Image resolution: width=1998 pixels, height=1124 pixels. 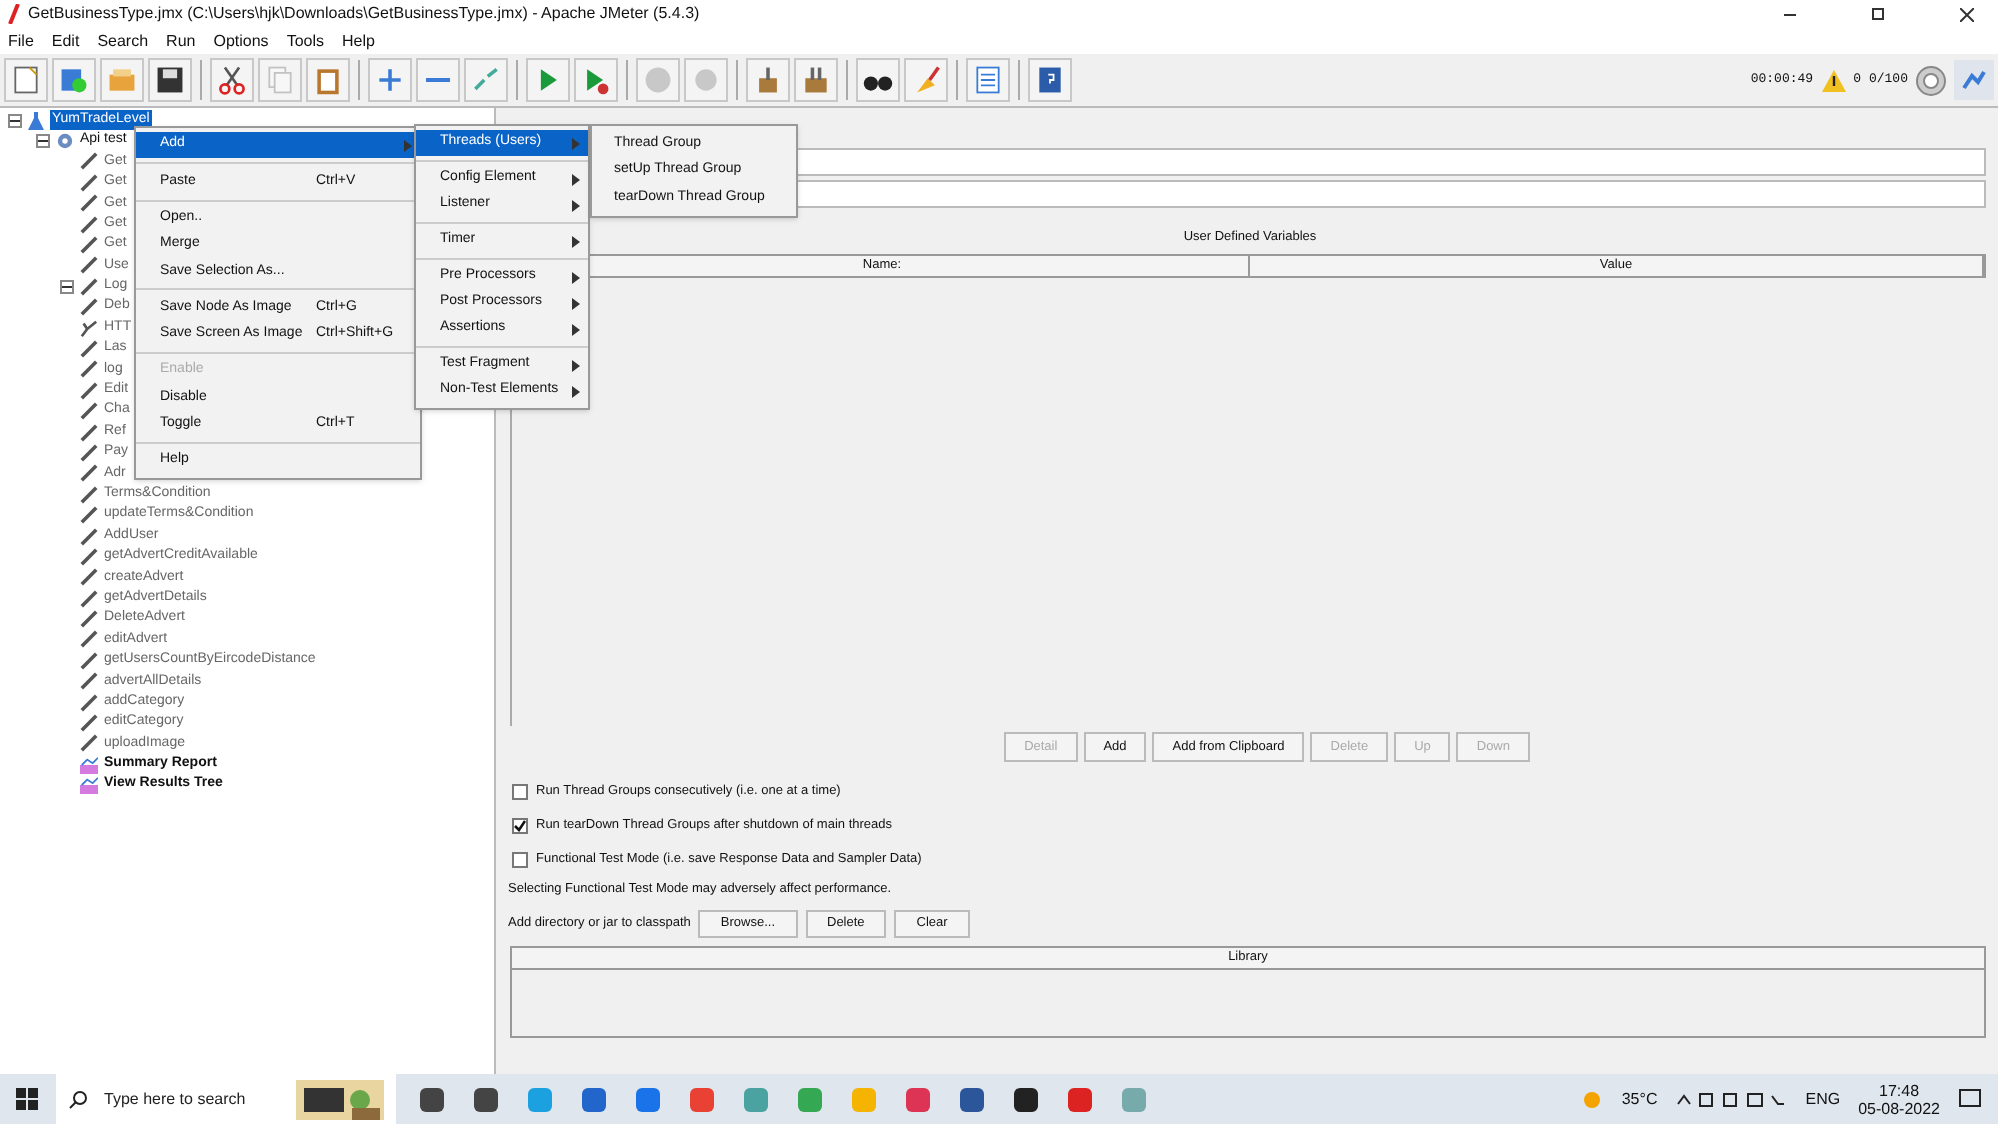 I want to click on menu-item: Search, so click(x=123, y=41).